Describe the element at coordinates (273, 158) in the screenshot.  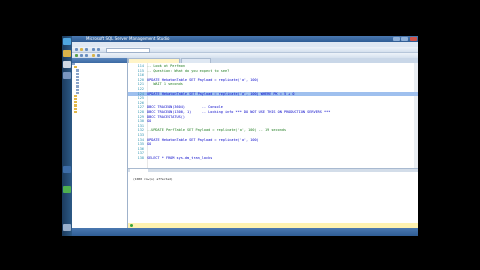
I see `code-line: 138 SELECT * FROM sys.dm_tran_locks` at that location.